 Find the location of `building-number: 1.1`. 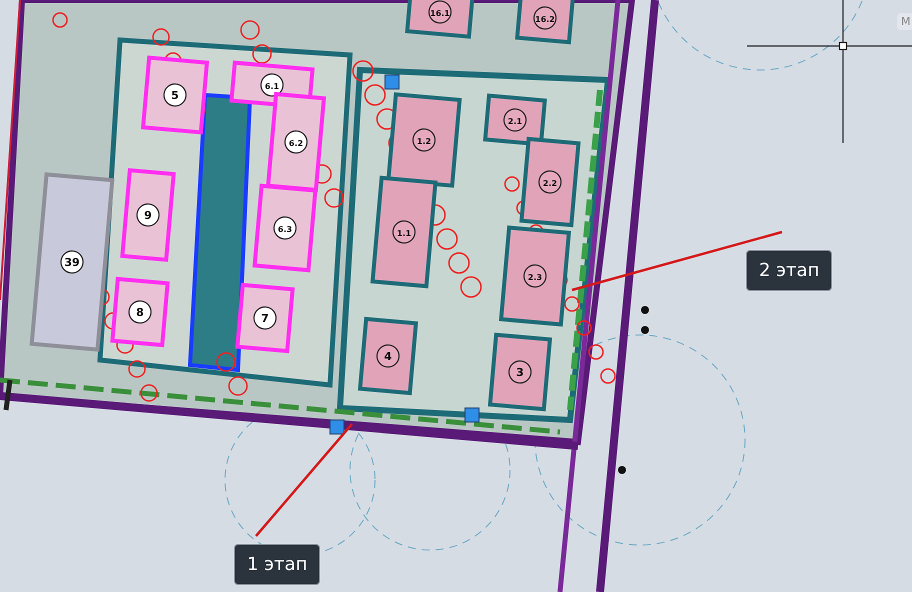

building-number: 1.1 is located at coordinates (404, 233).